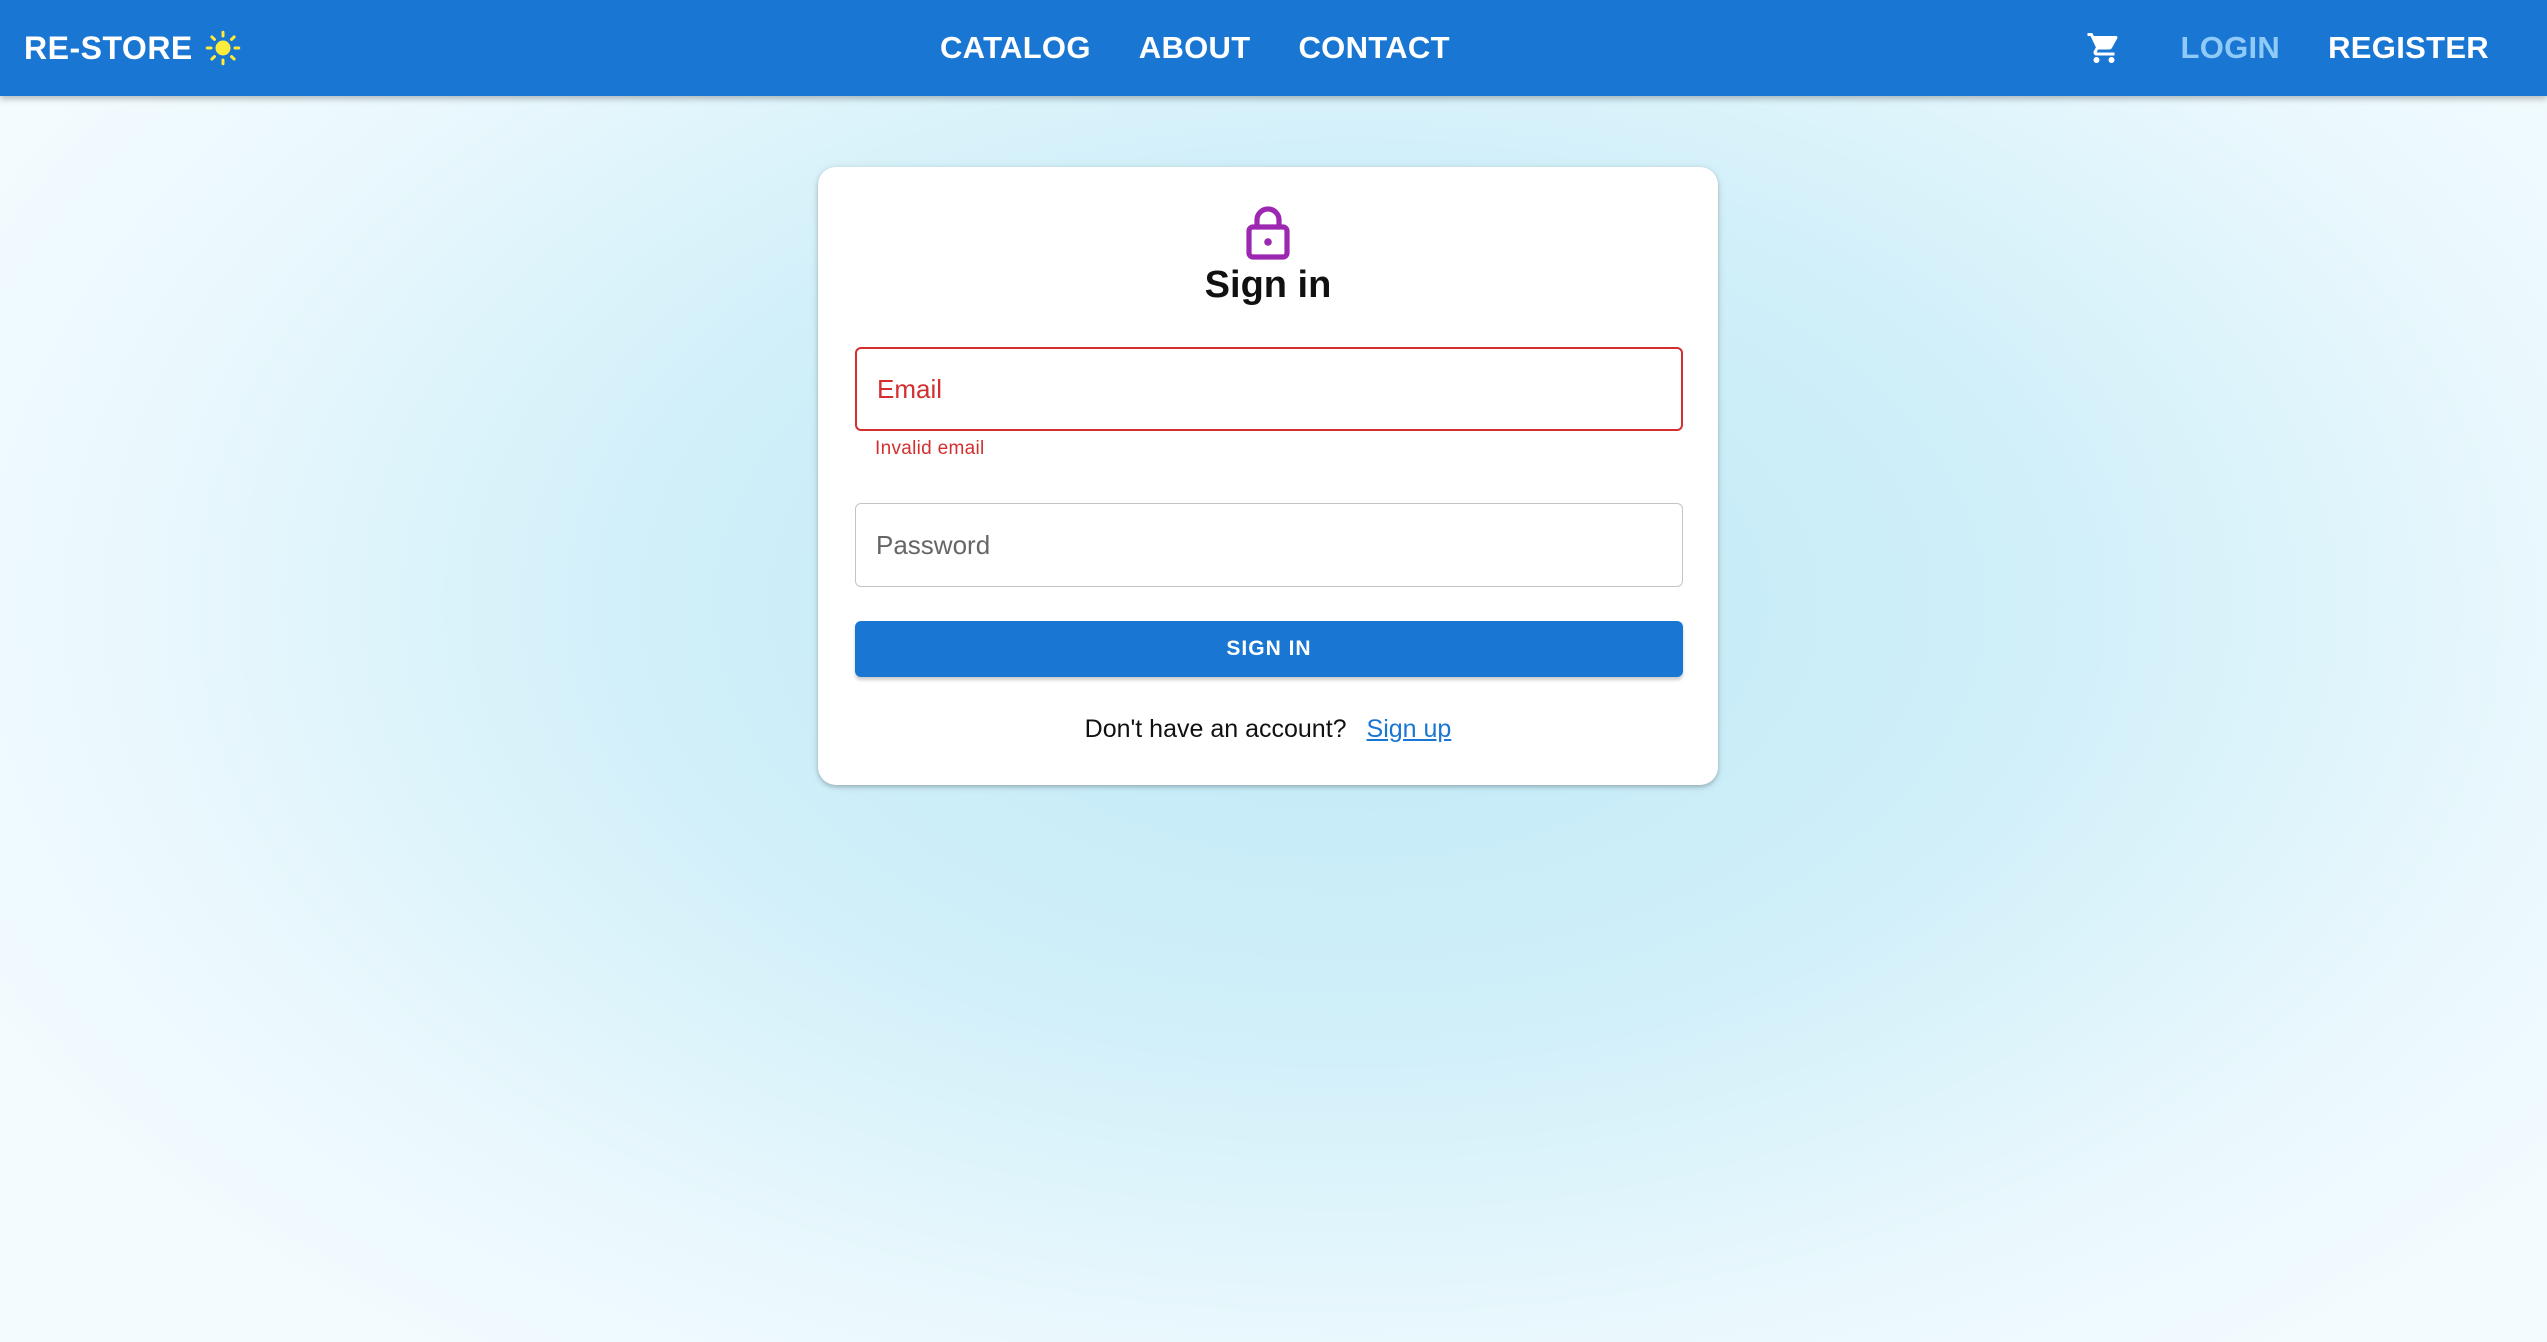 The image size is (2547, 1342). I want to click on brand: RE-STORE, so click(132, 48).